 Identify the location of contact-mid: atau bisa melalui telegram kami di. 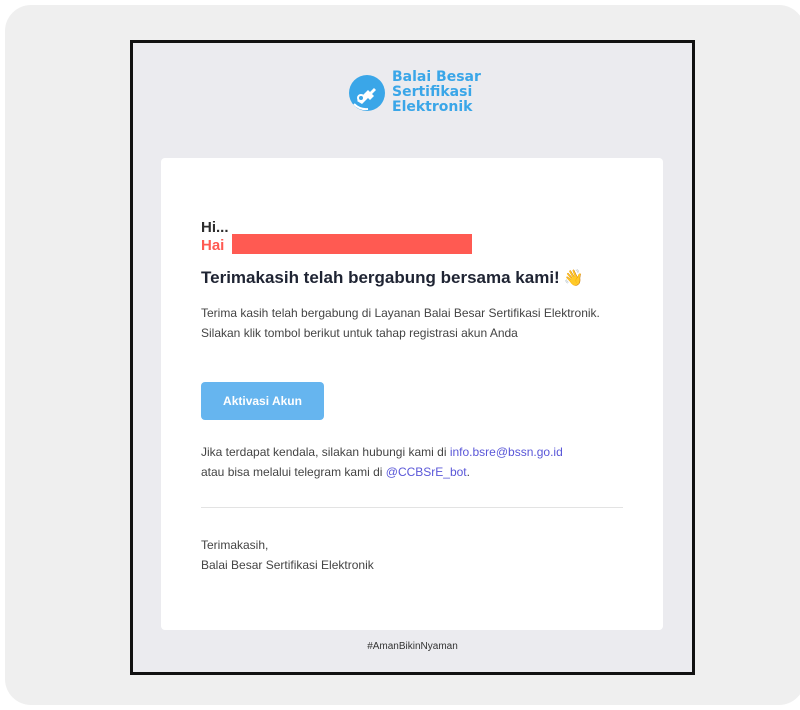
(292, 472).